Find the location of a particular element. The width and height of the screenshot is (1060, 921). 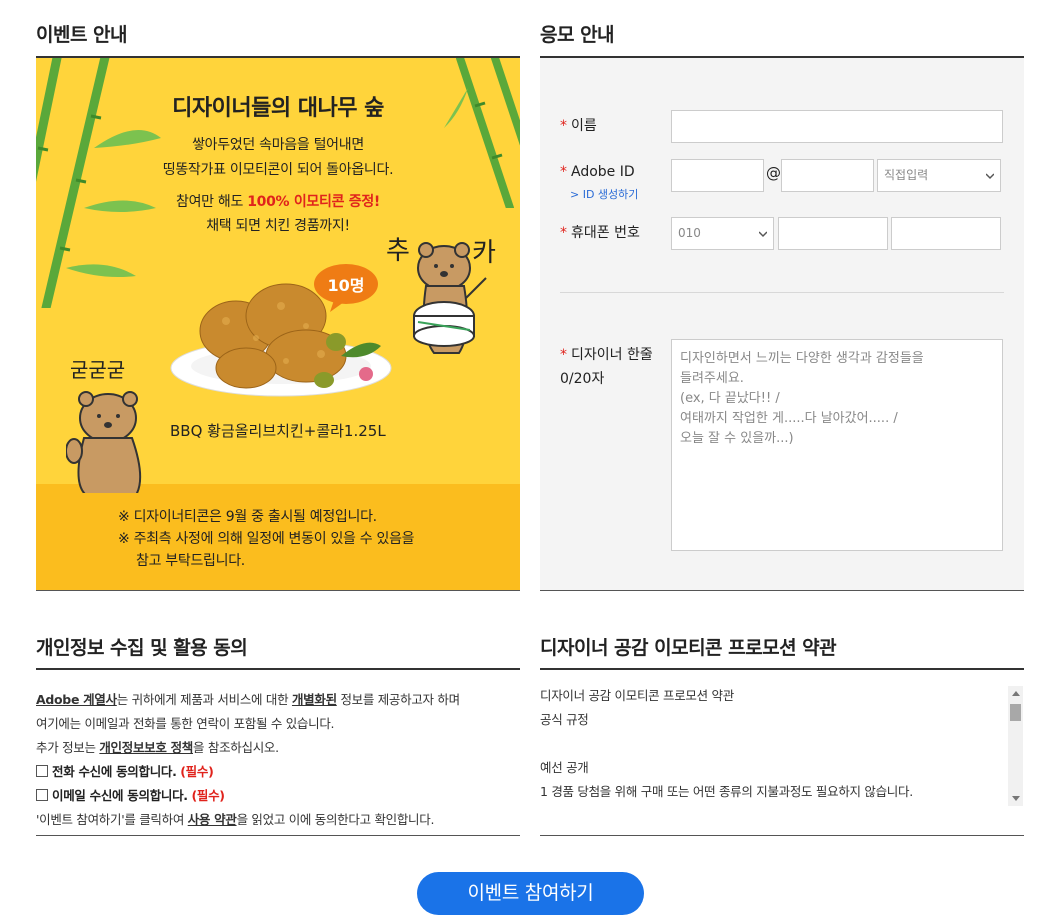

notice-line-1: ※ 디자이너티콘은 9월 중 출시될 예정입니다. is located at coordinates (247, 517).